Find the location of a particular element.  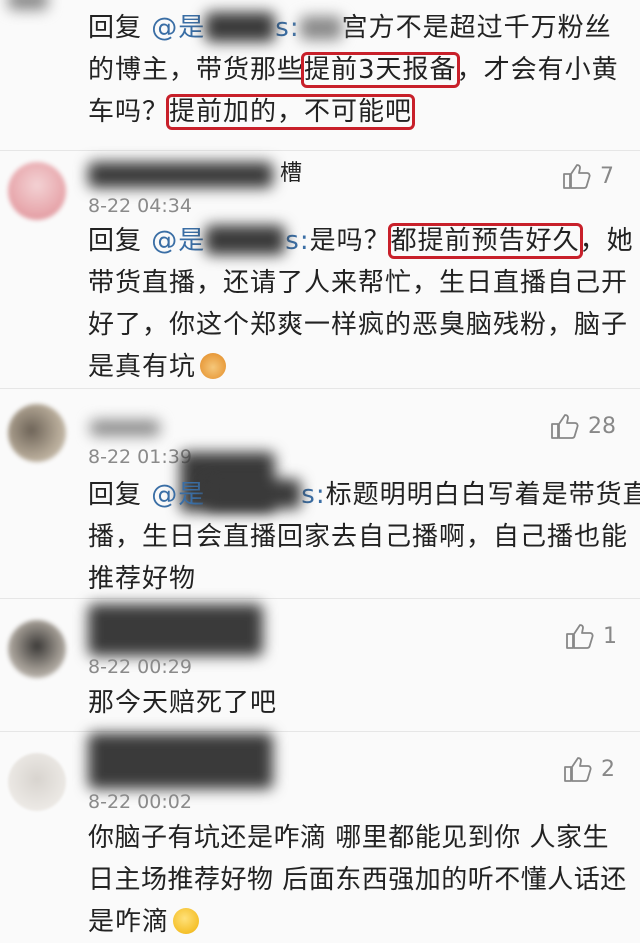

redaction is located at coordinates (320, 28).